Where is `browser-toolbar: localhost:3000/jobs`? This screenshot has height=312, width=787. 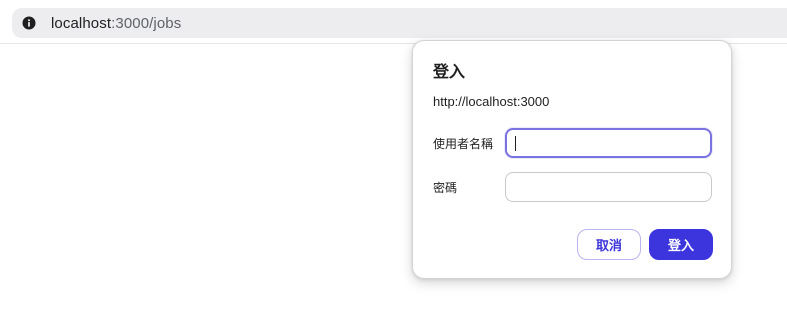 browser-toolbar: localhost:3000/jobs is located at coordinates (393, 24).